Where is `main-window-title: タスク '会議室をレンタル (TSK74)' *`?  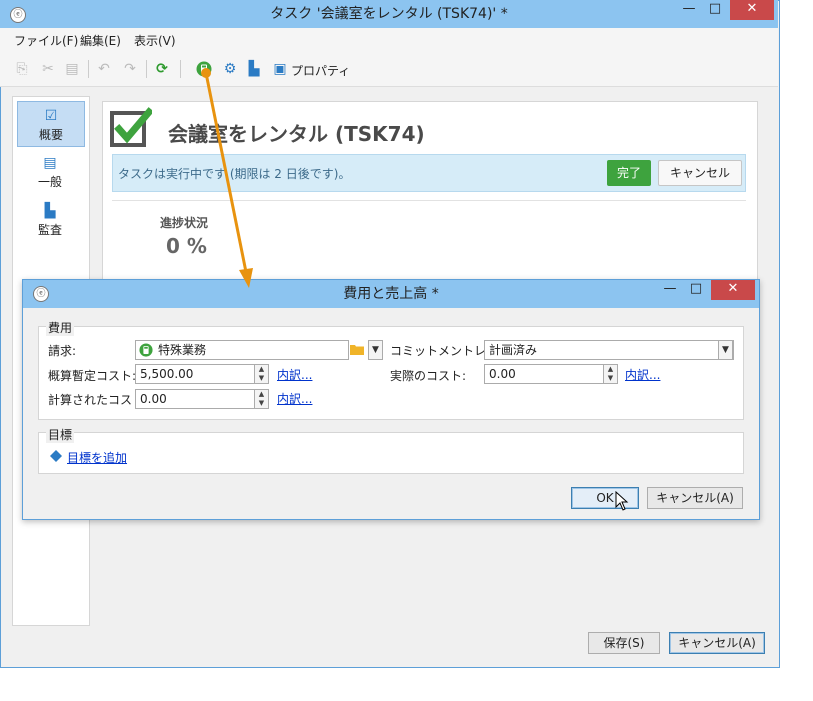 main-window-title: タスク '会議室をレンタル (TSK74)' * is located at coordinates (389, 14).